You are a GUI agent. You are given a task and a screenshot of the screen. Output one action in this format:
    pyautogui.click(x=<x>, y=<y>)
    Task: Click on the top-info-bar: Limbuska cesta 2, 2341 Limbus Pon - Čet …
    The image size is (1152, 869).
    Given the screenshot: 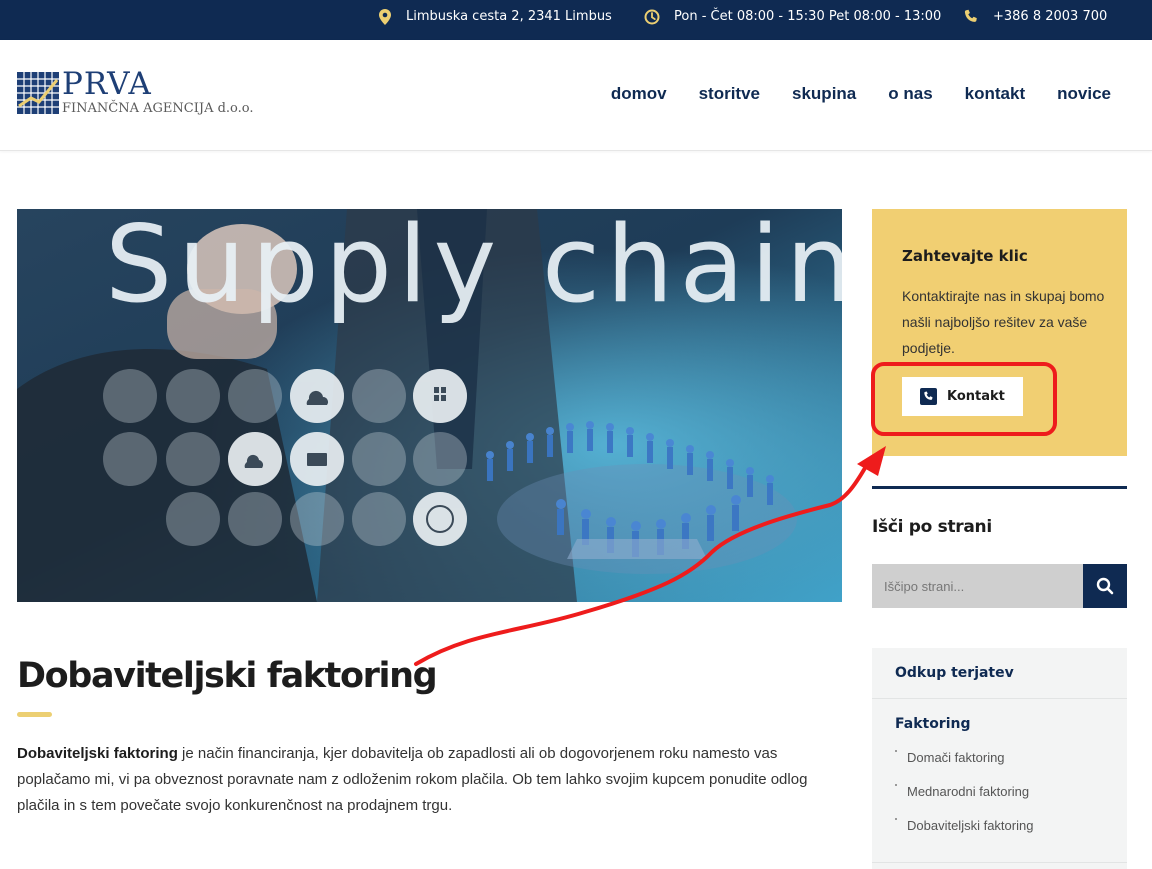 What is the action you would take?
    pyautogui.click(x=576, y=20)
    